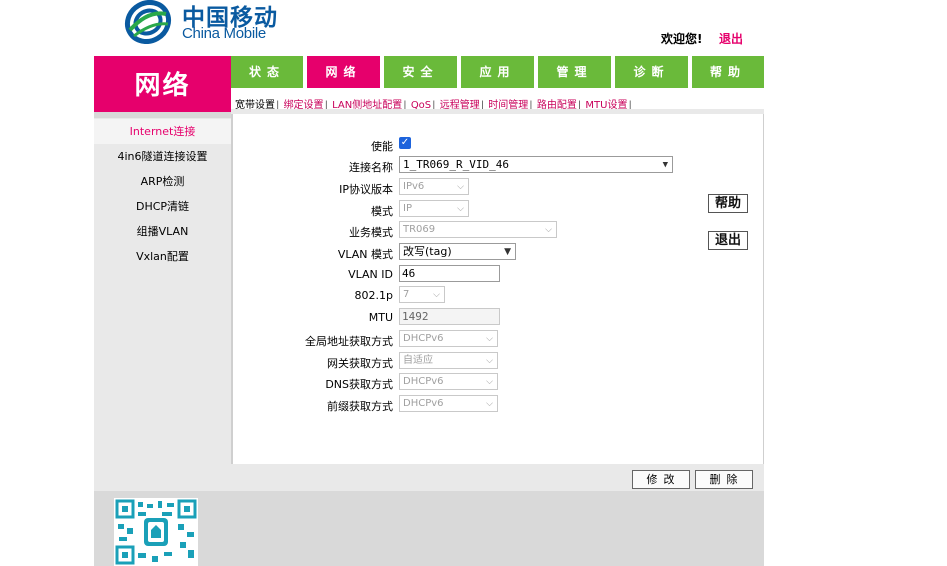 The height and width of the screenshot is (566, 947). Describe the element at coordinates (267, 72) in the screenshot. I see `tab-status: 状态` at that location.